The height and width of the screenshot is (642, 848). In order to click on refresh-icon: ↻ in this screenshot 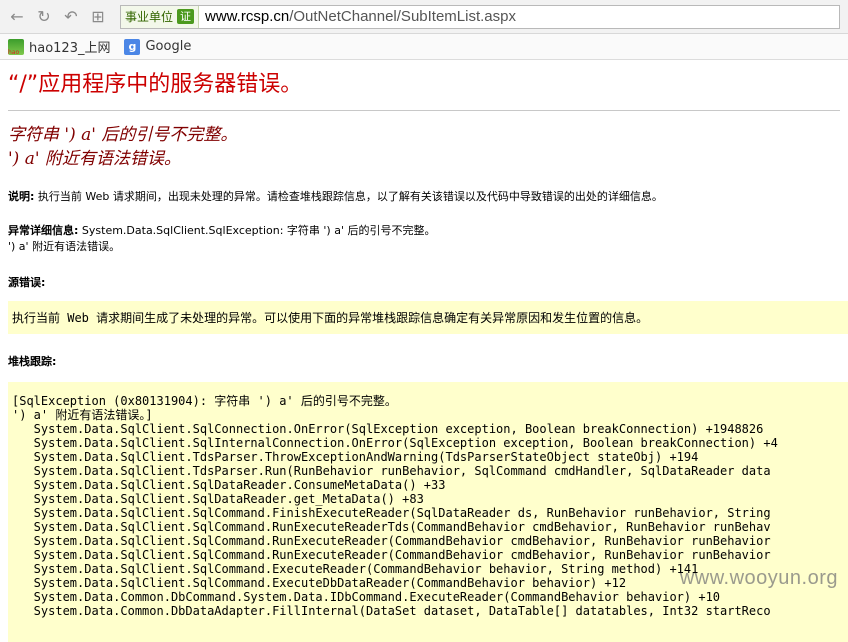, I will do `click(44, 17)`.